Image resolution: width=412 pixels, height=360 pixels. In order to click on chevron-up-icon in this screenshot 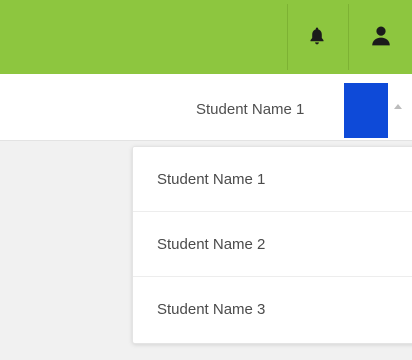, I will do `click(398, 106)`.